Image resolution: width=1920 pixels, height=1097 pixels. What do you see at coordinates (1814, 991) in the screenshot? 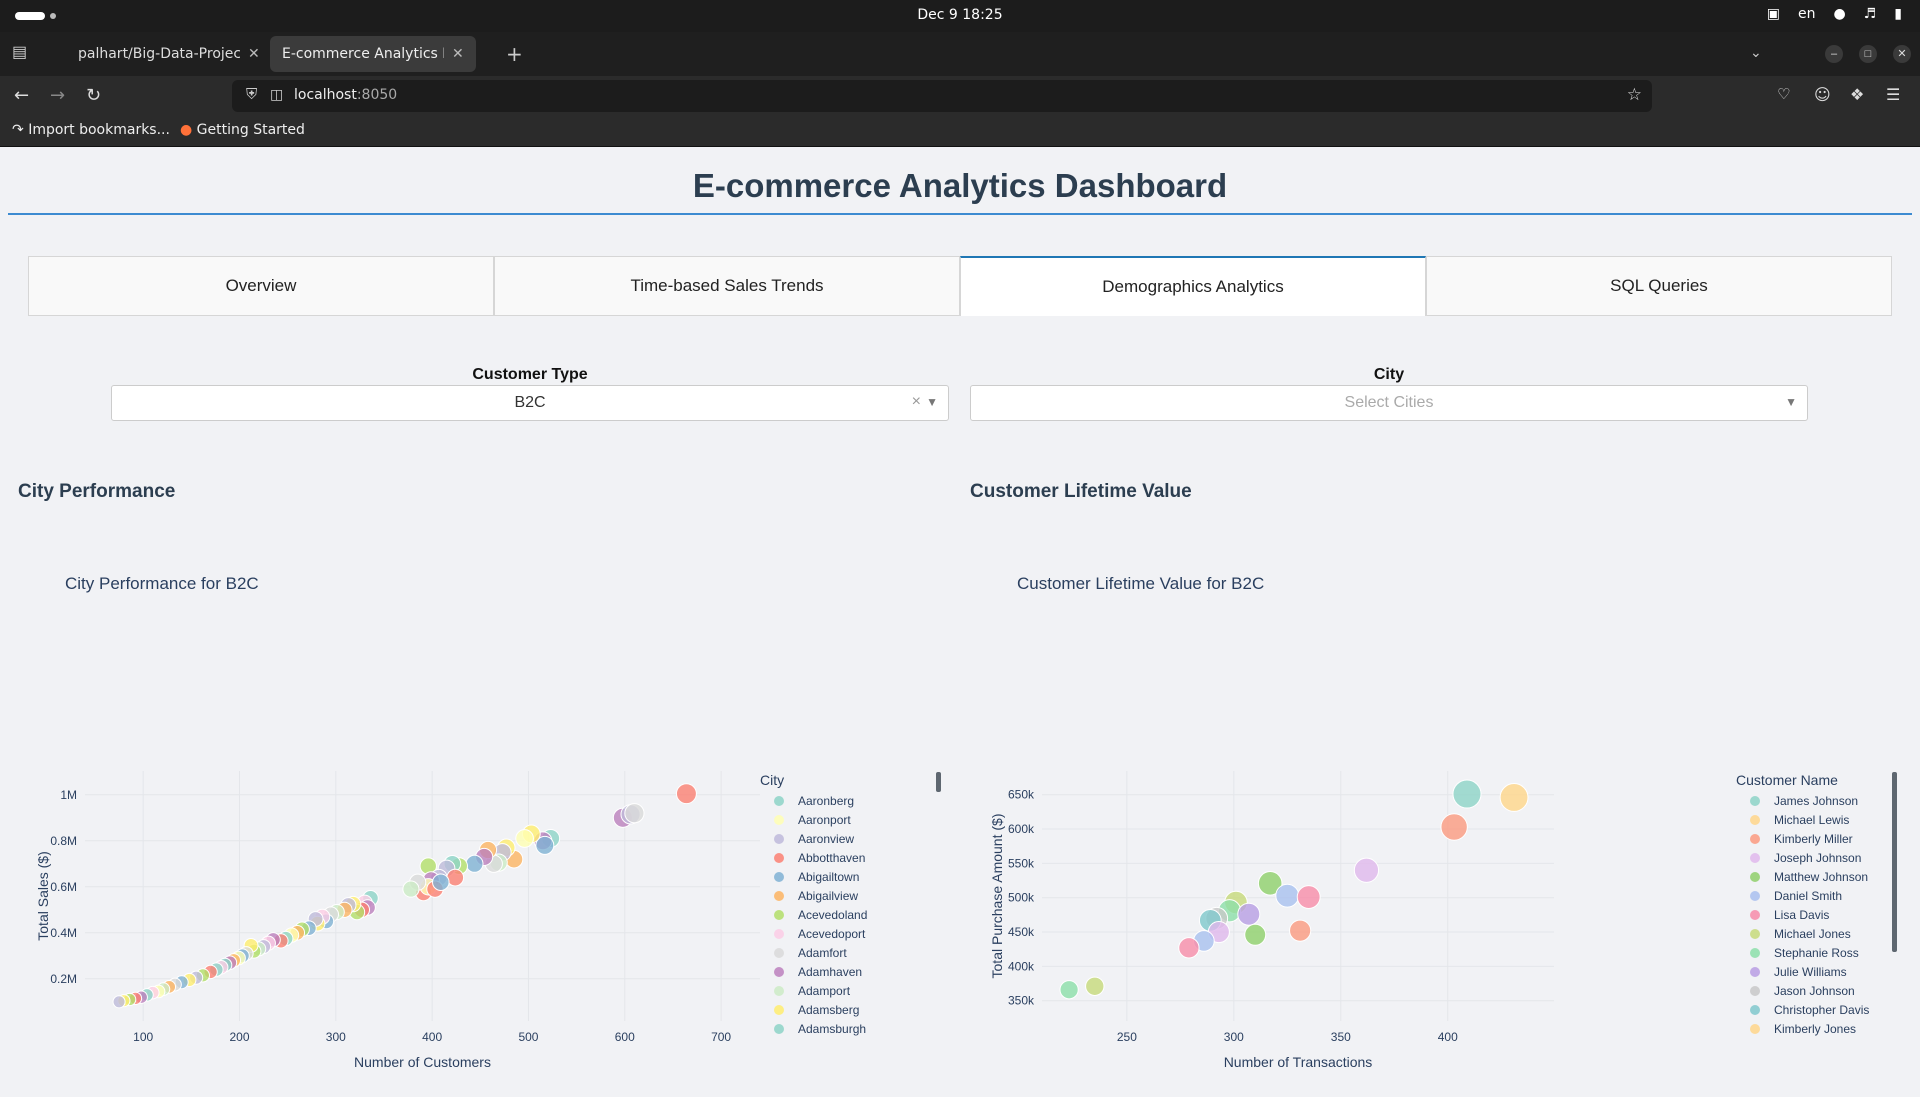
I see `legend-item: Jason Johnson` at bounding box center [1814, 991].